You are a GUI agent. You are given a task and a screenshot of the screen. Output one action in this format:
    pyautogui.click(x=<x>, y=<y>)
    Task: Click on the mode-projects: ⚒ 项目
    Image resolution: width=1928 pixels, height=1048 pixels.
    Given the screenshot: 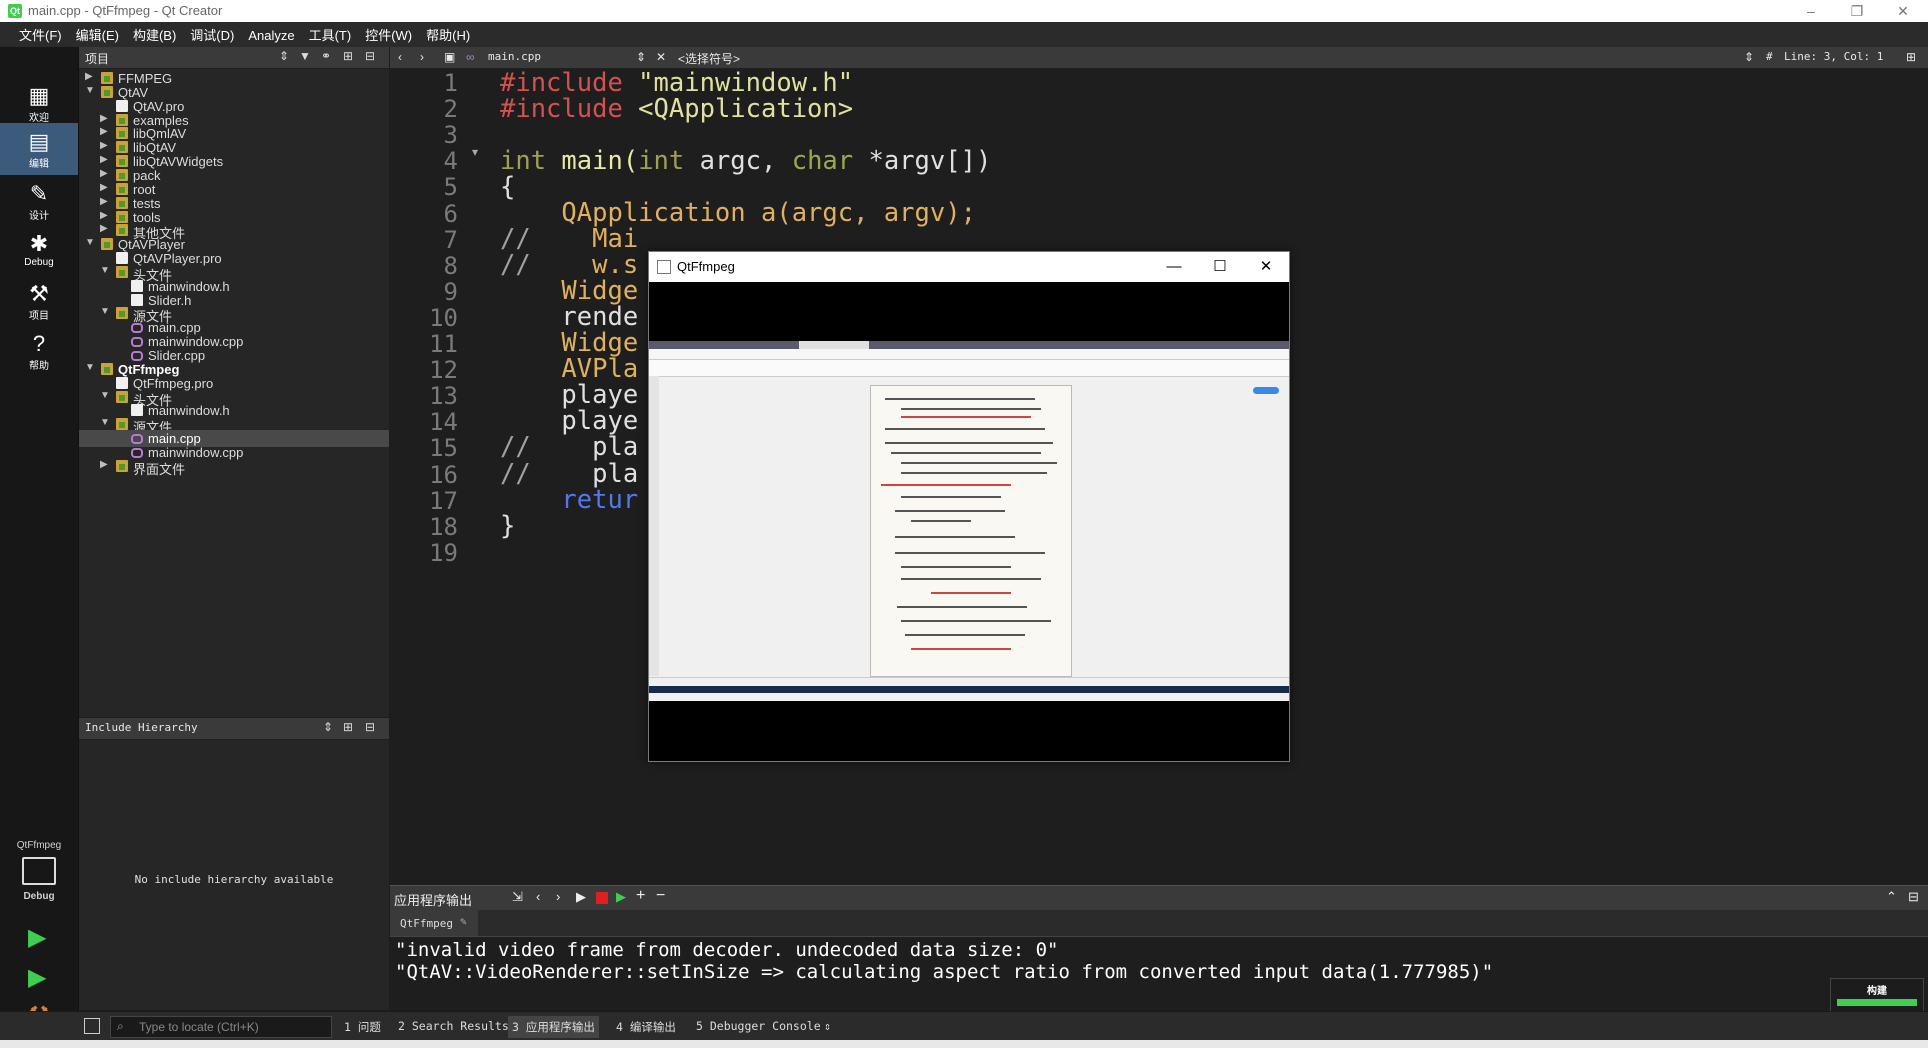 What is the action you would take?
    pyautogui.click(x=39, y=301)
    